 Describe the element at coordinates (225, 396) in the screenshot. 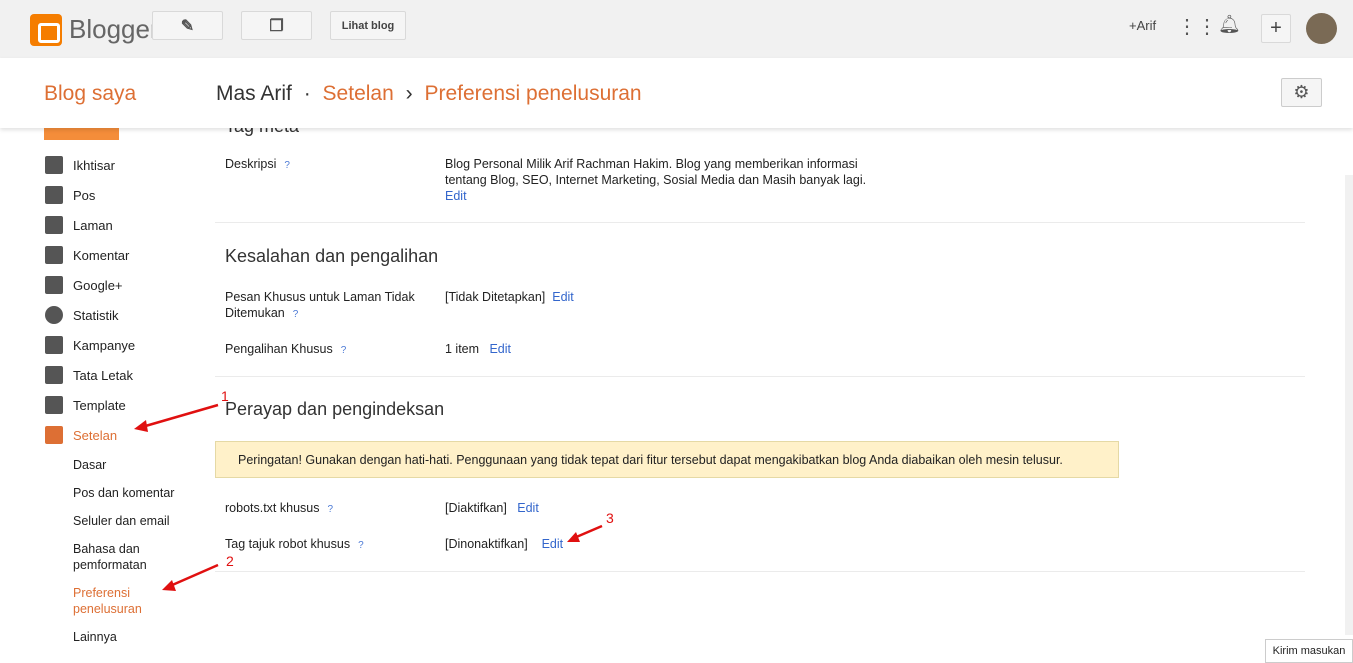

I see `annotation-1: 1` at that location.